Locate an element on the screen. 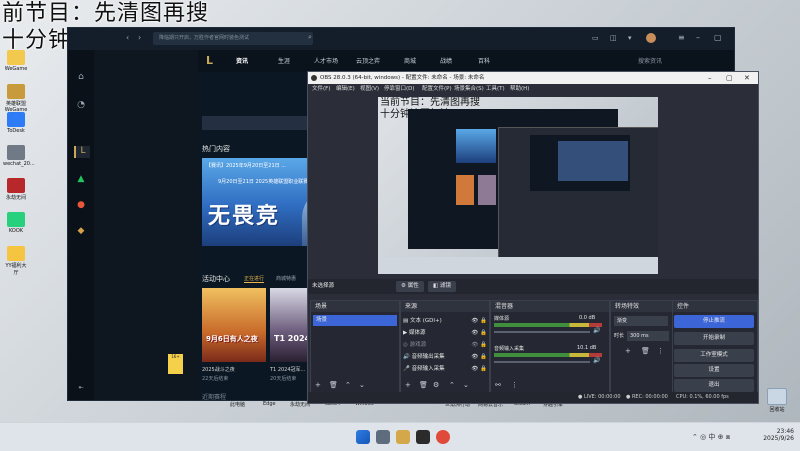 This screenshot has width=800, height=451. history-icon: ◔ is located at coordinates (81, 106).